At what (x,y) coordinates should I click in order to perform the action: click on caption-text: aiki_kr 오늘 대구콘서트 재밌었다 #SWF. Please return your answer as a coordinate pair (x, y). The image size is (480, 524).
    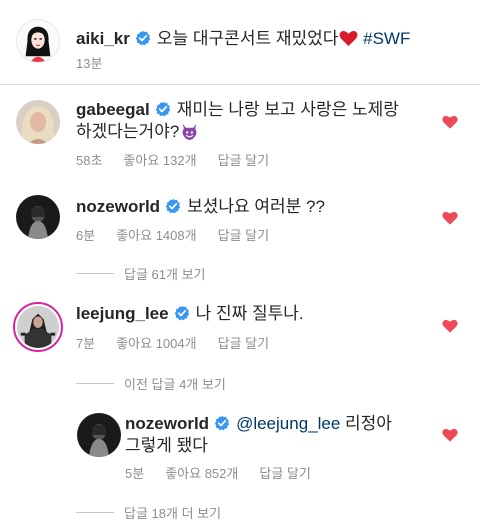
    Looking at the image, I should click on (243, 39).